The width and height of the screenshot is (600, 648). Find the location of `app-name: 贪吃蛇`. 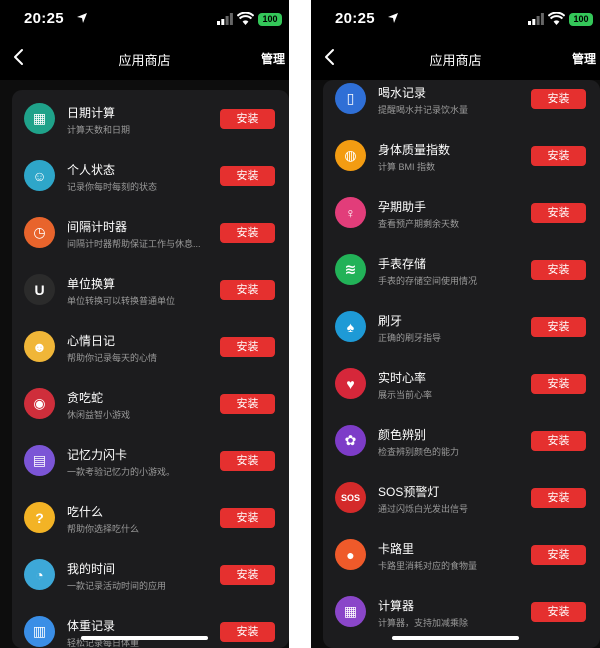

app-name: 贪吃蛇 is located at coordinates (85, 398).